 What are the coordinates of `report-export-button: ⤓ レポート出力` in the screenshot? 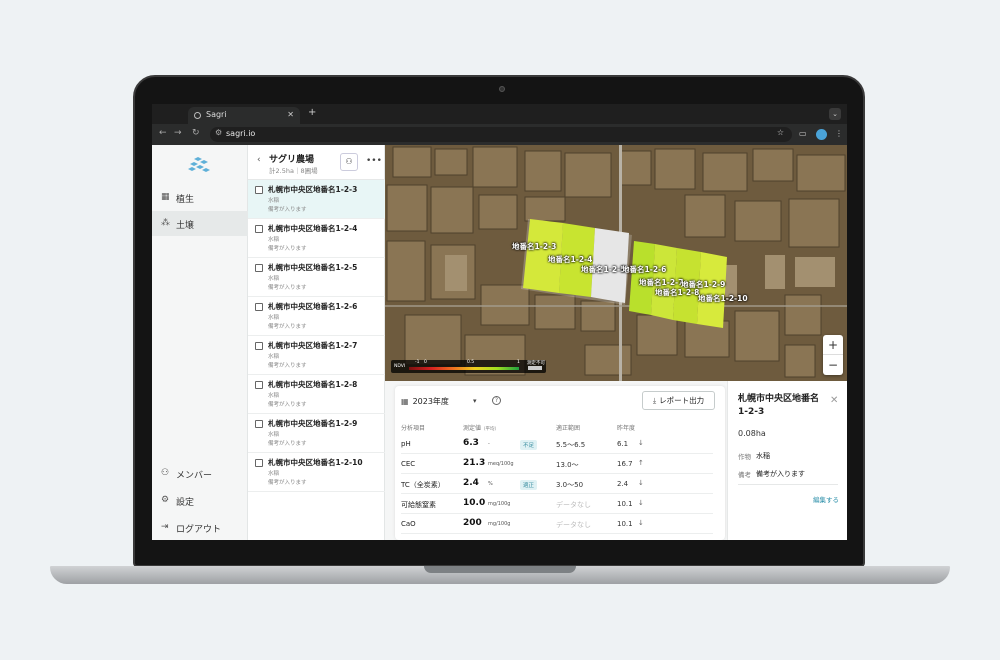 It's located at (678, 400).